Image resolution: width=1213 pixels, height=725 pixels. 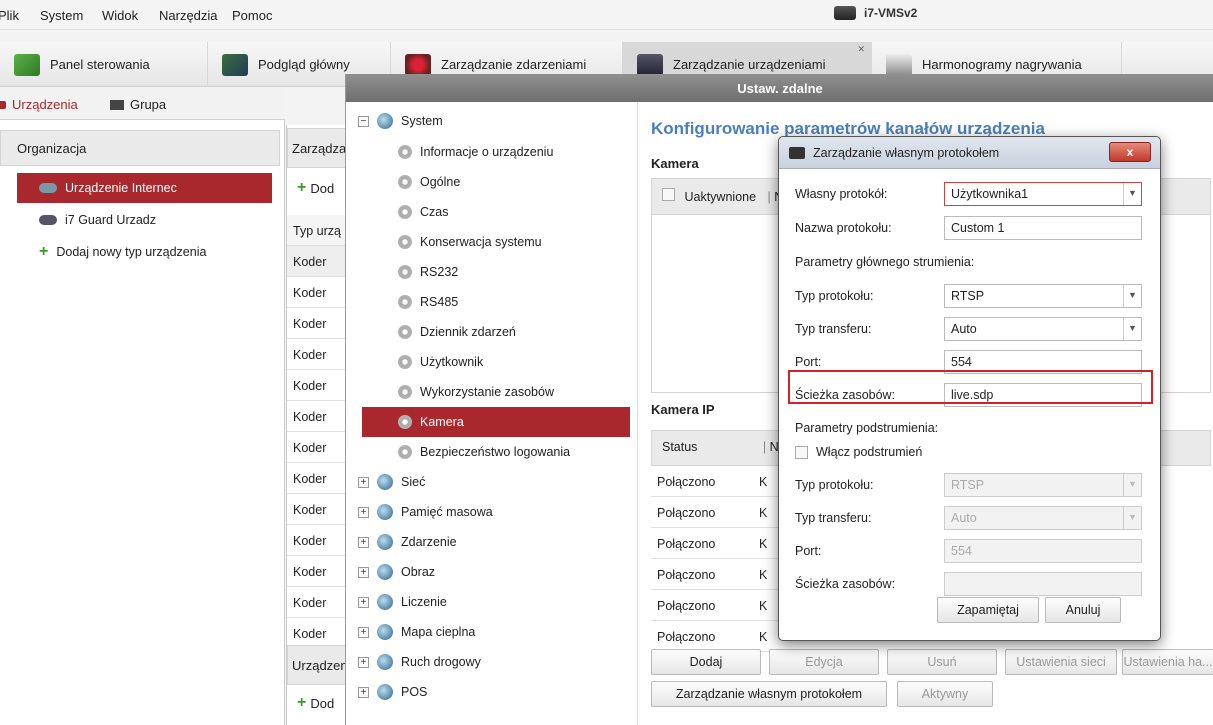 What do you see at coordinates (188, 15) in the screenshot?
I see `menu-tools: Narzędzia` at bounding box center [188, 15].